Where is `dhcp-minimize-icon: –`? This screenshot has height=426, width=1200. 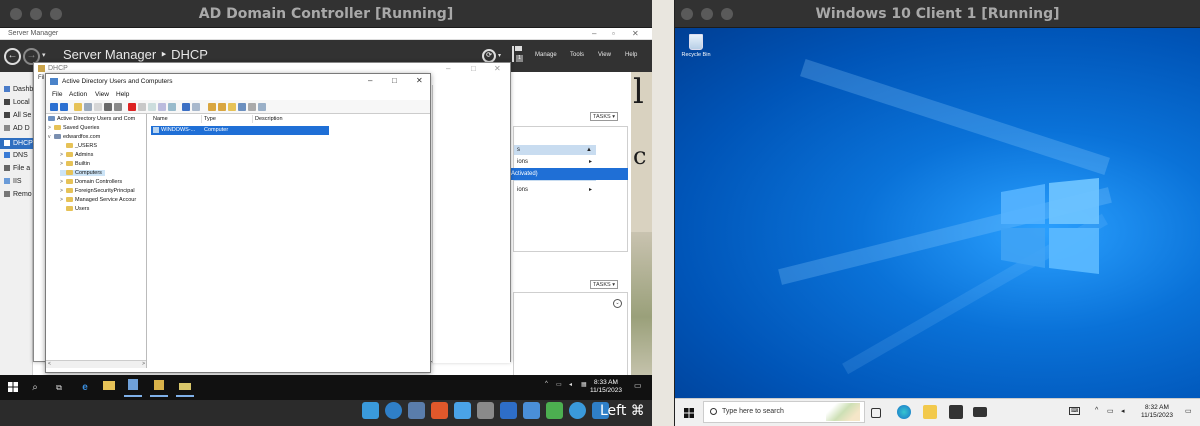
dhcp-minimize-icon: – is located at coordinates (448, 68).